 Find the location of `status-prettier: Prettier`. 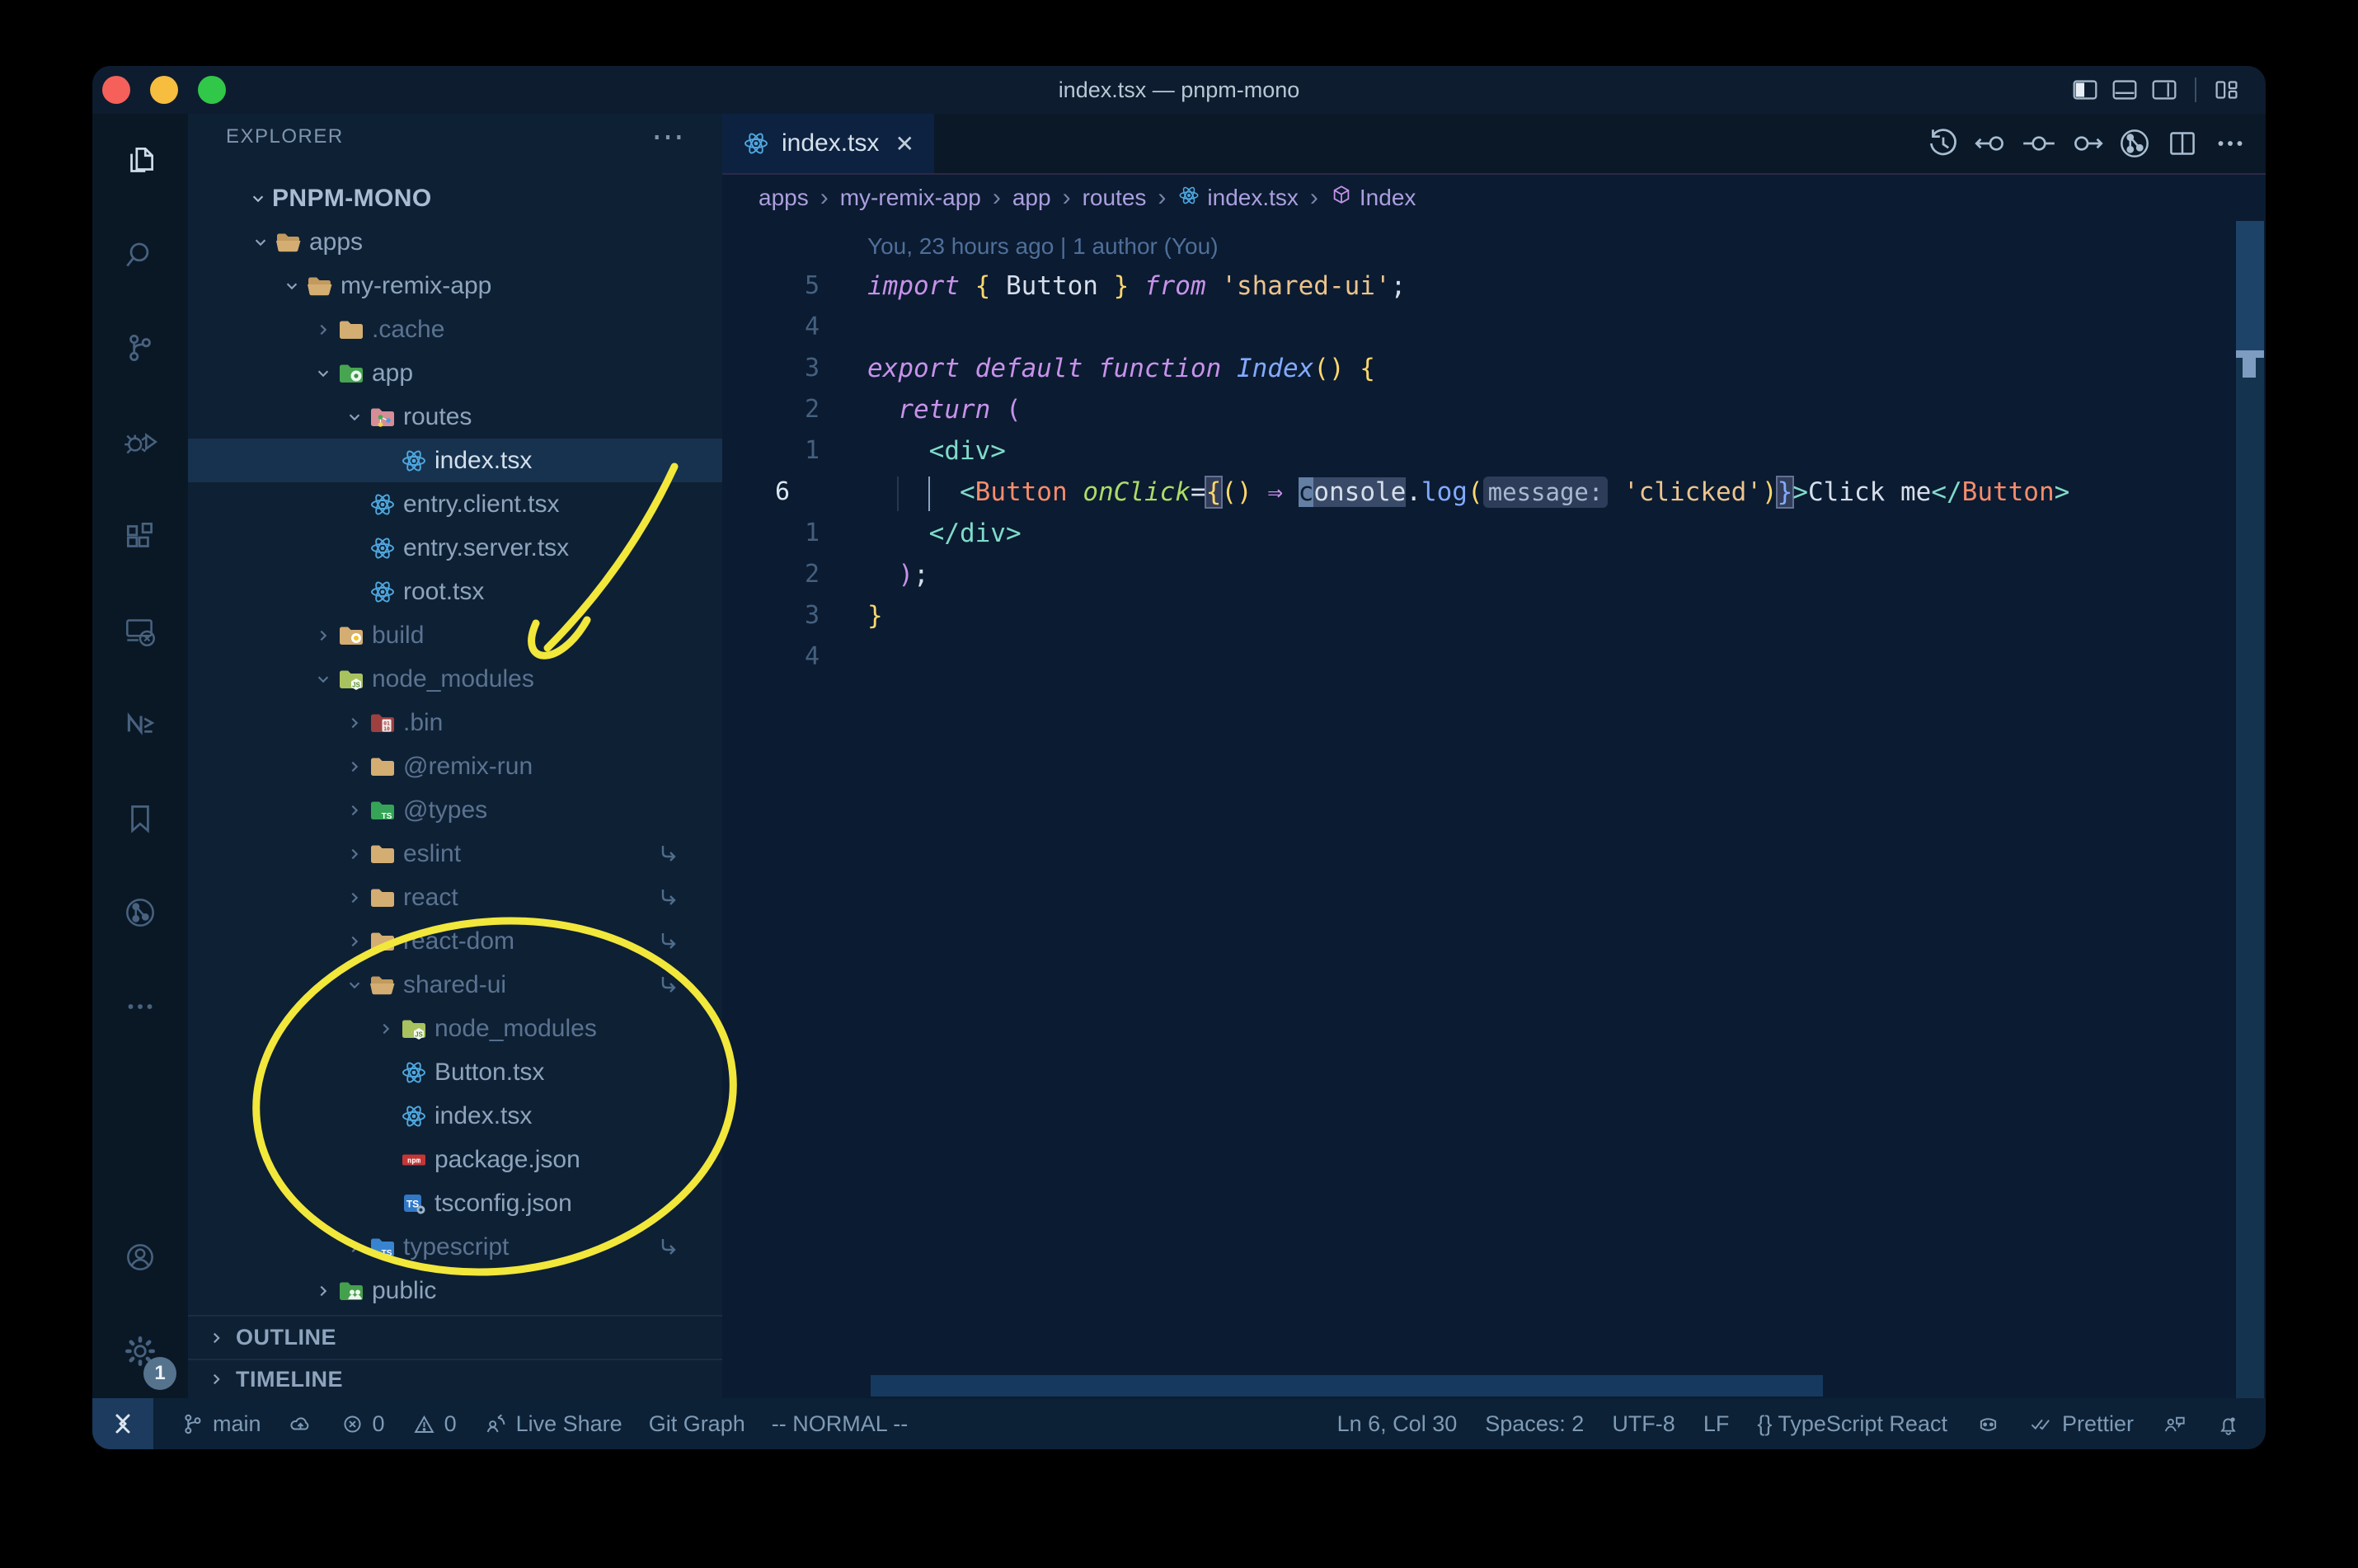

status-prettier: Prettier is located at coordinates (2082, 1424).